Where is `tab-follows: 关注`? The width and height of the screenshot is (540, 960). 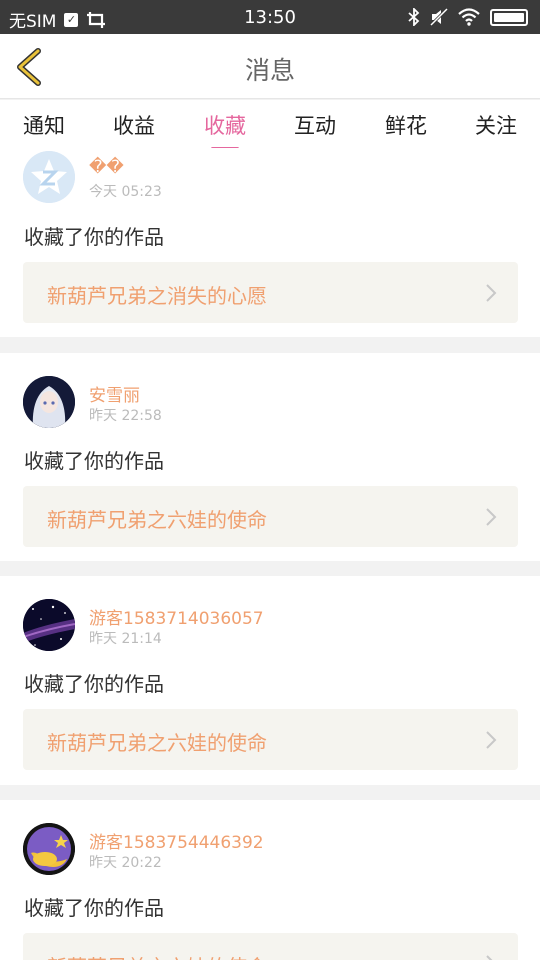
tab-follows: 关注 is located at coordinates (496, 125).